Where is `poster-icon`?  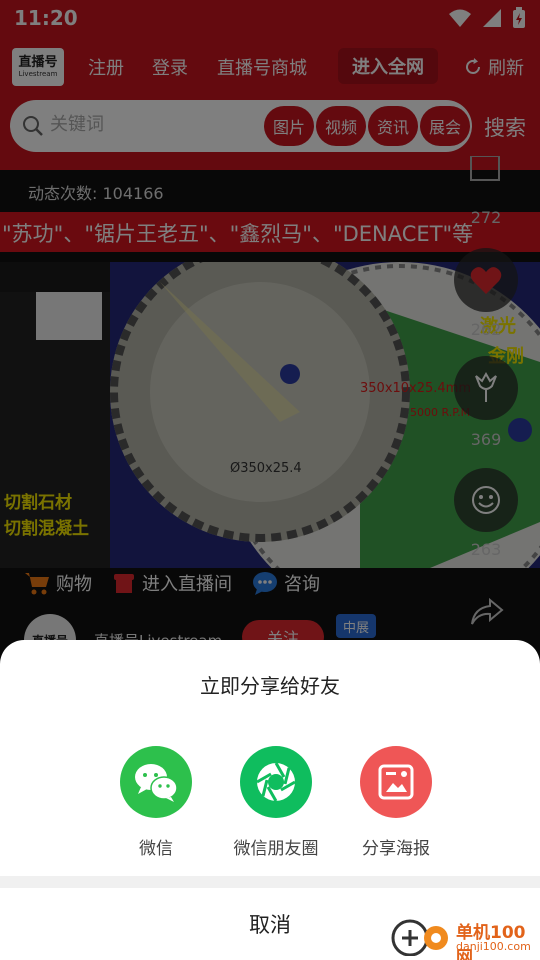
poster-icon is located at coordinates (396, 782).